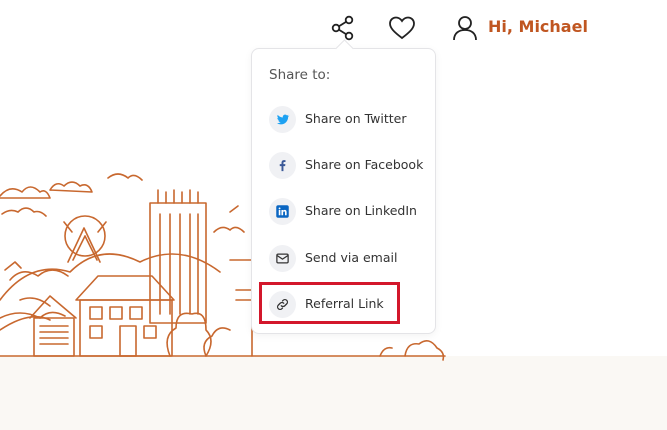 This screenshot has height=430, width=667. Describe the element at coordinates (300, 75) in the screenshot. I see `share-menu-title: Share to:` at that location.